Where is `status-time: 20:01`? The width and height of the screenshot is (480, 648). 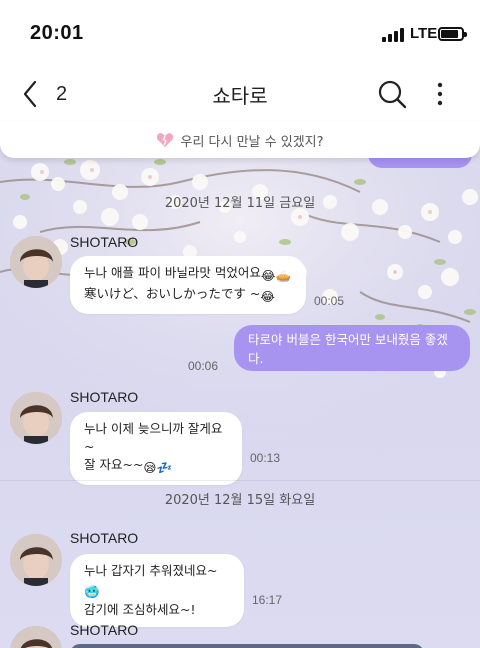
status-time: 20:01 is located at coordinates (57, 33).